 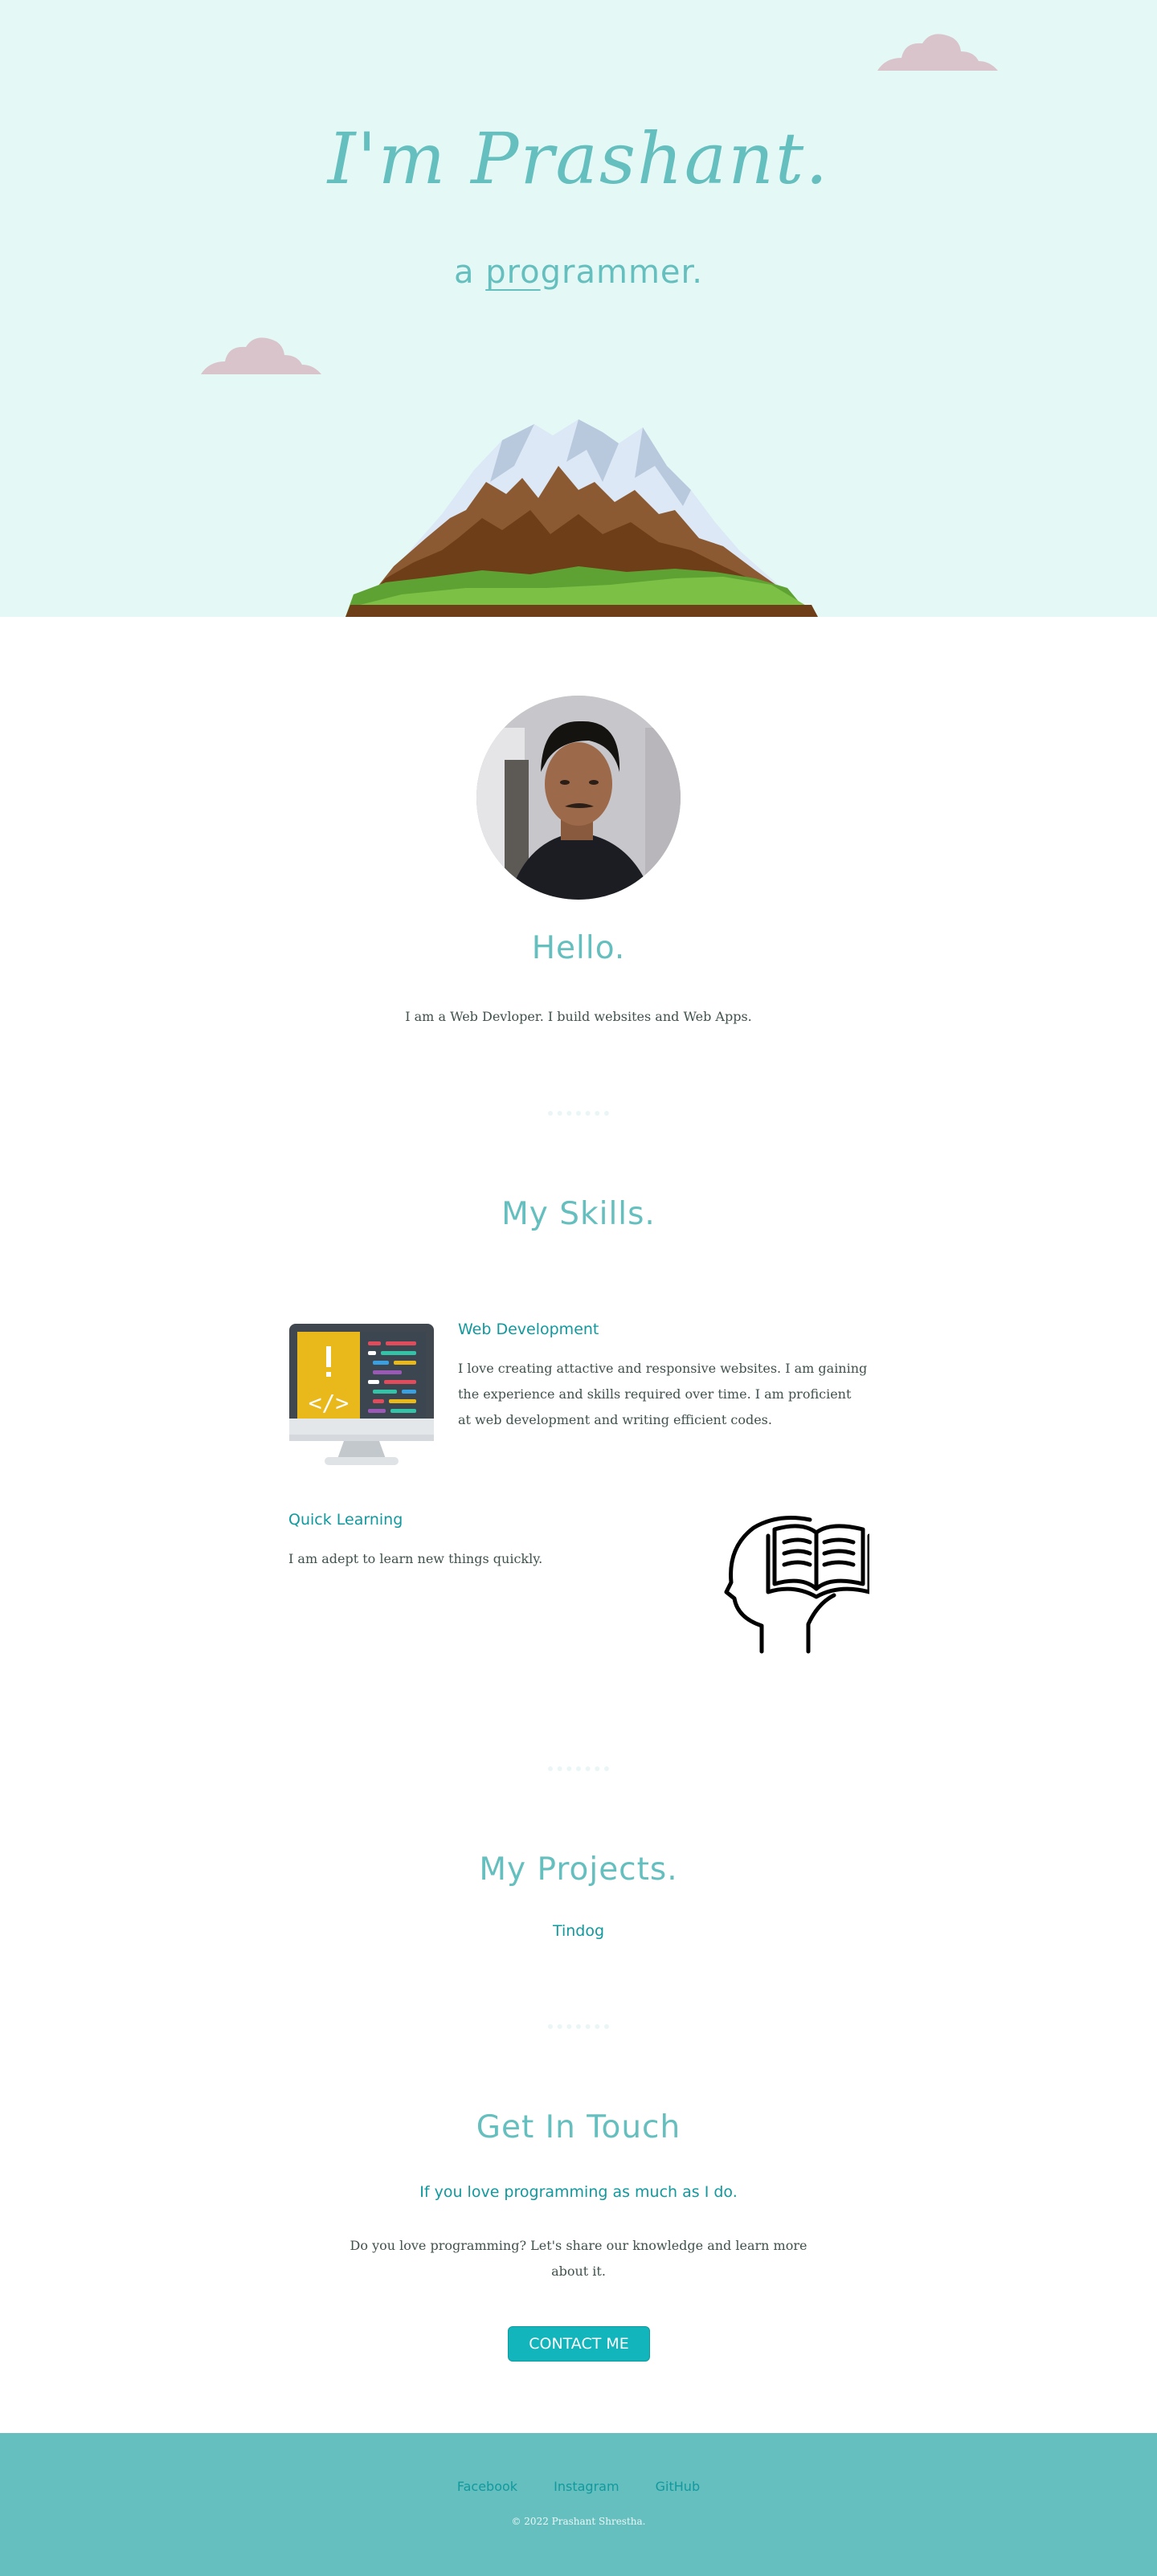 I want to click on profile-photo, so click(x=578, y=798).